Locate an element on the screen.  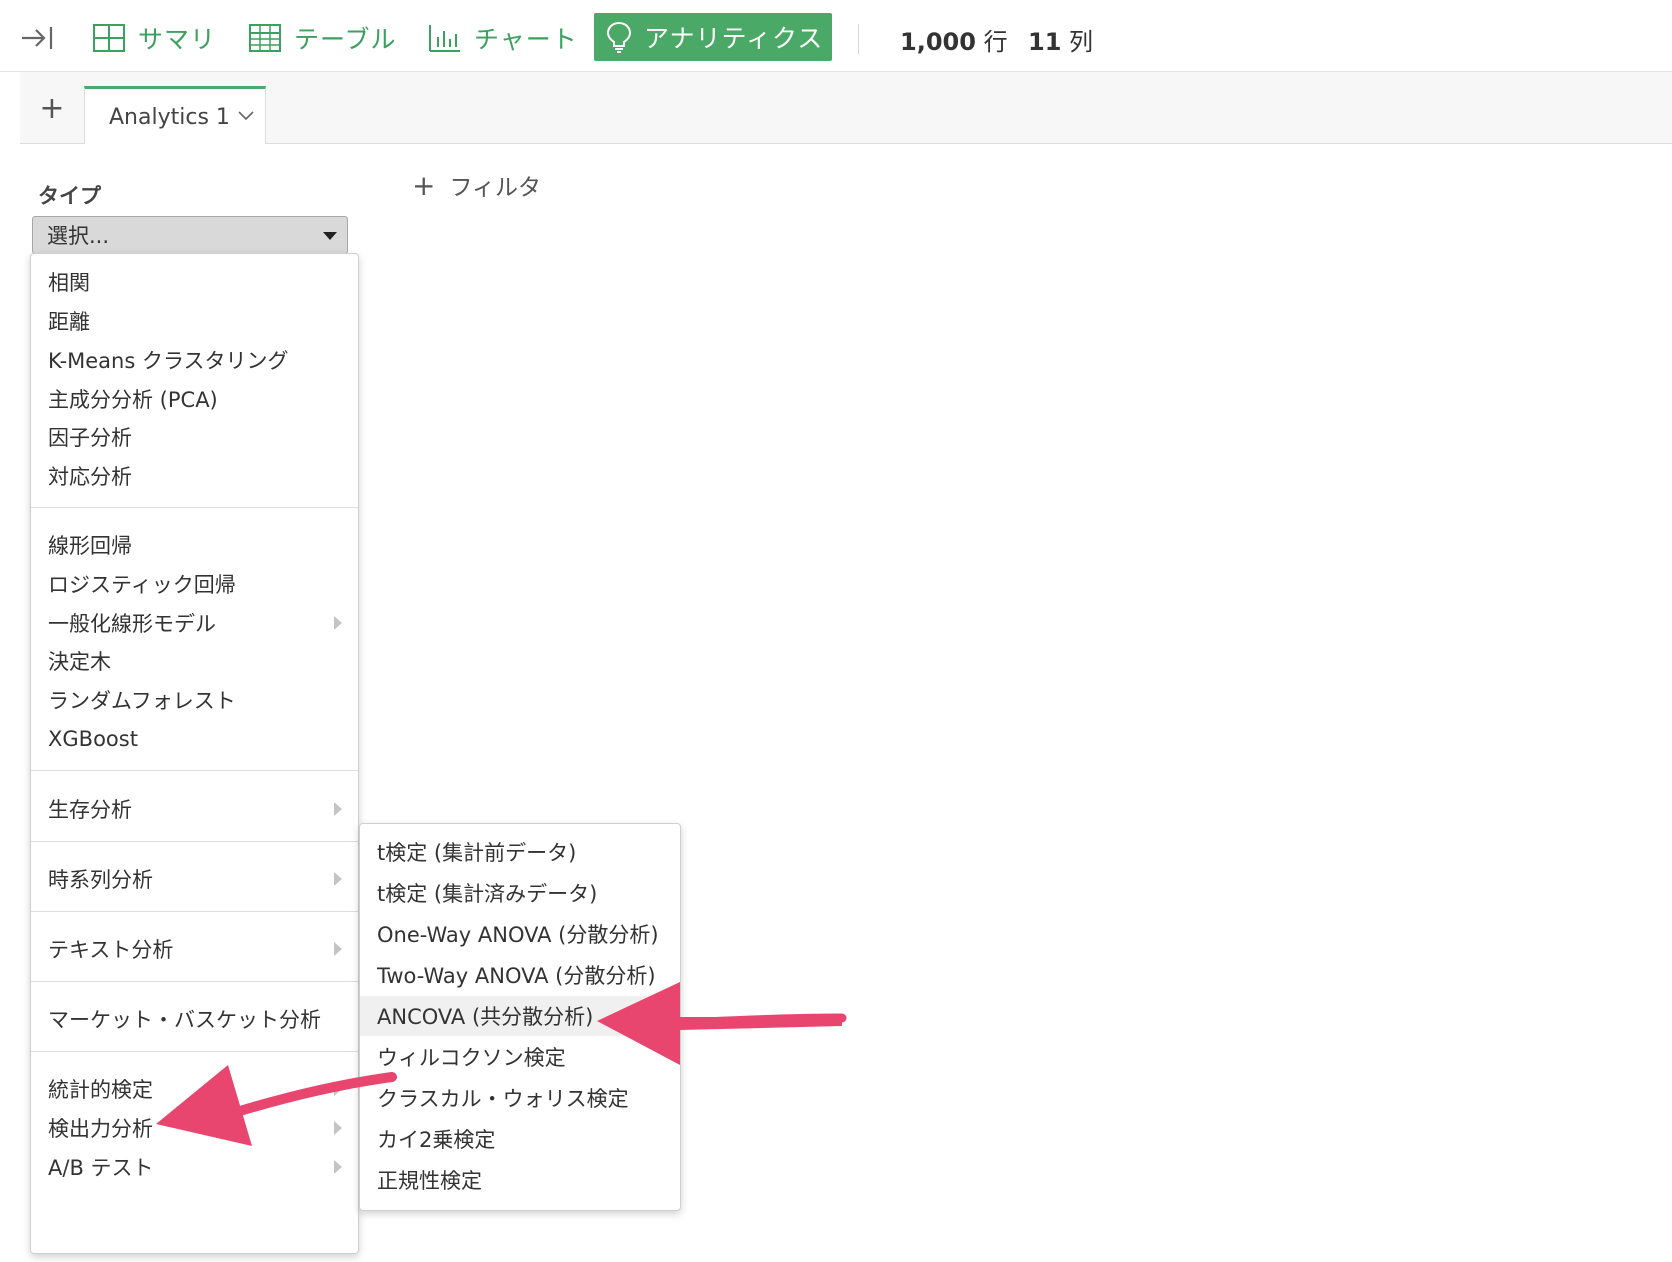
menu-item-kmeans: K-Means クラスタリング is located at coordinates (194, 360).